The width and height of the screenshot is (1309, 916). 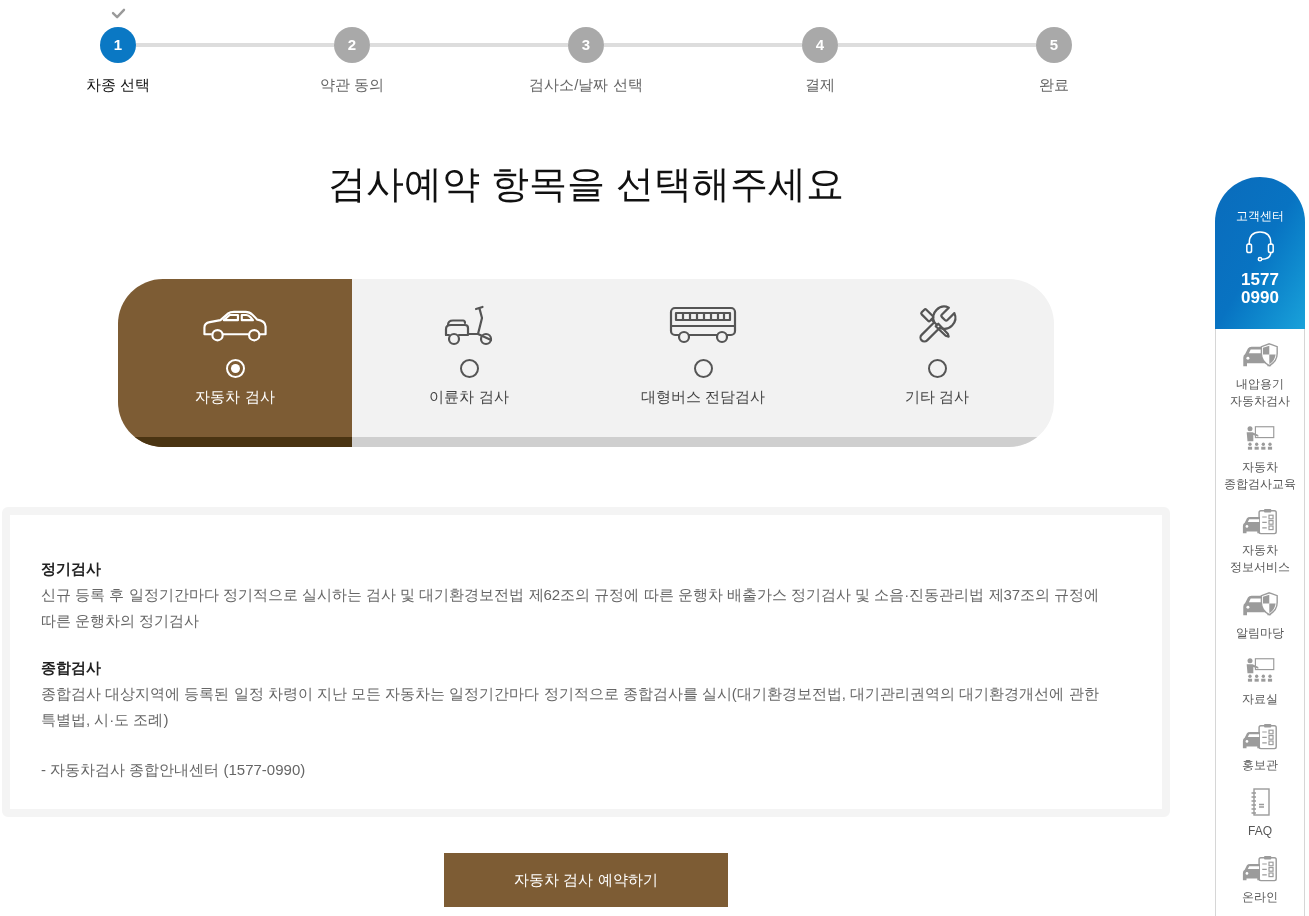 I want to click on vehicle-type-option: 기타 검사, so click(x=937, y=363).